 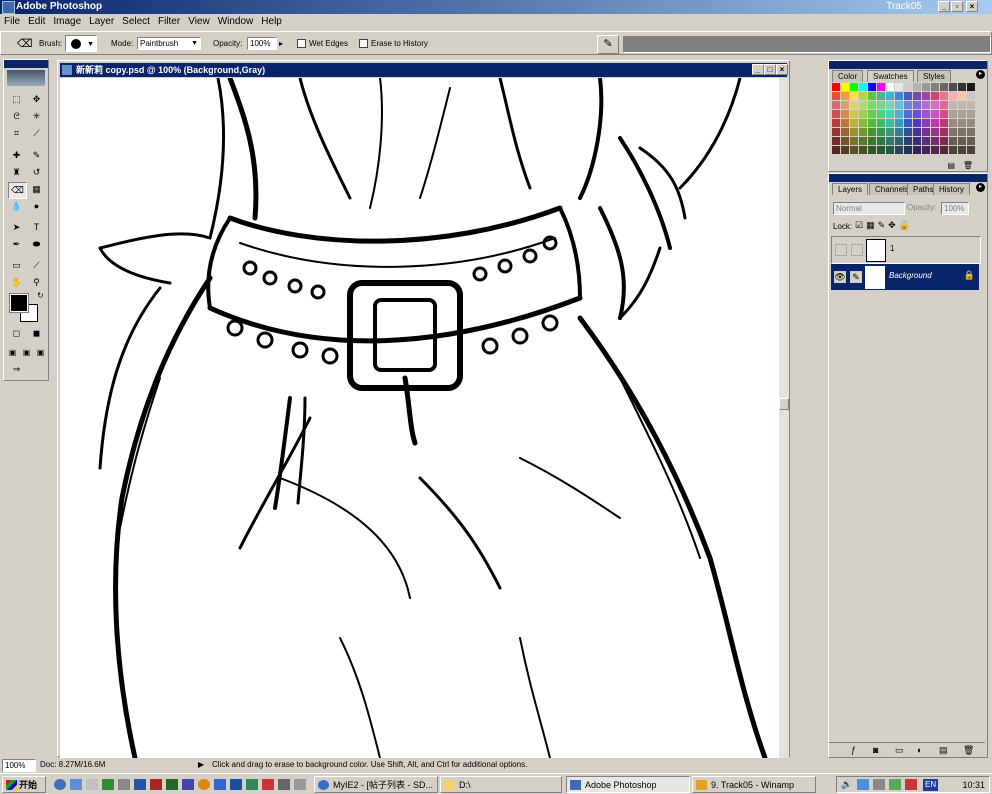 What do you see at coordinates (236, 22) in the screenshot?
I see `menu-window: Window` at bounding box center [236, 22].